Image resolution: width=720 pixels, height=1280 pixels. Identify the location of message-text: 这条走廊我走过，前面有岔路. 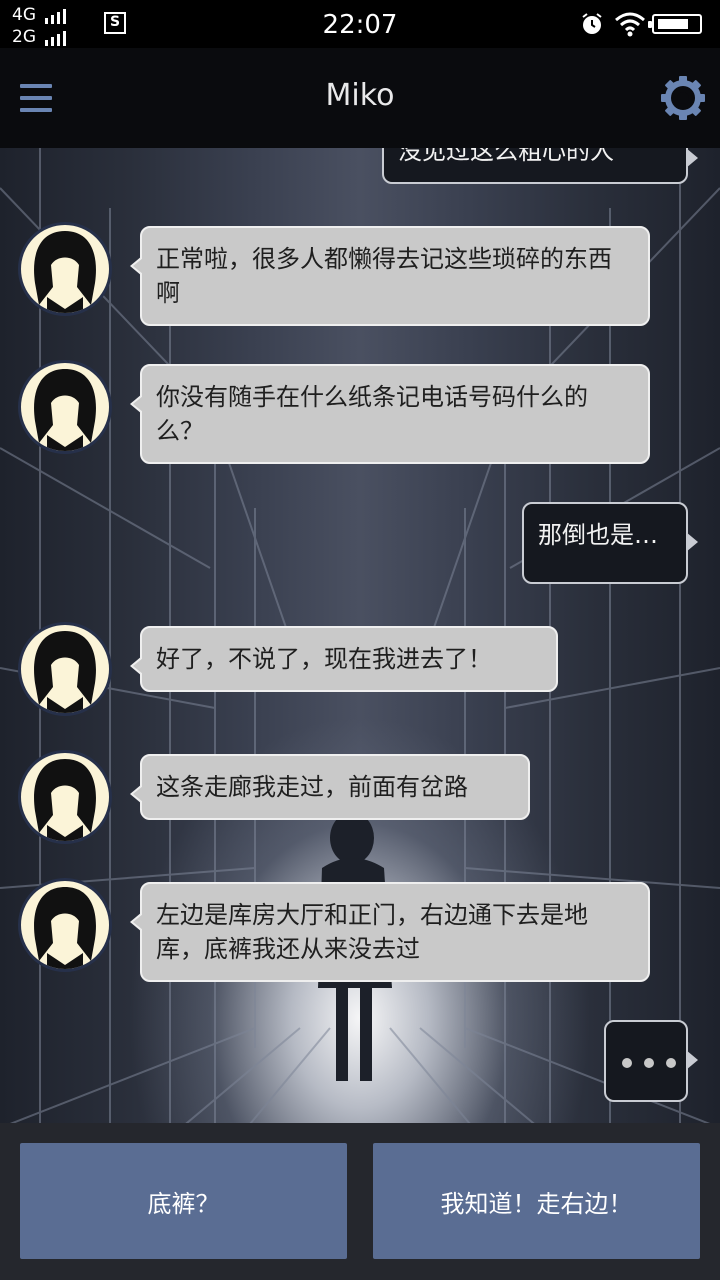
(312, 787).